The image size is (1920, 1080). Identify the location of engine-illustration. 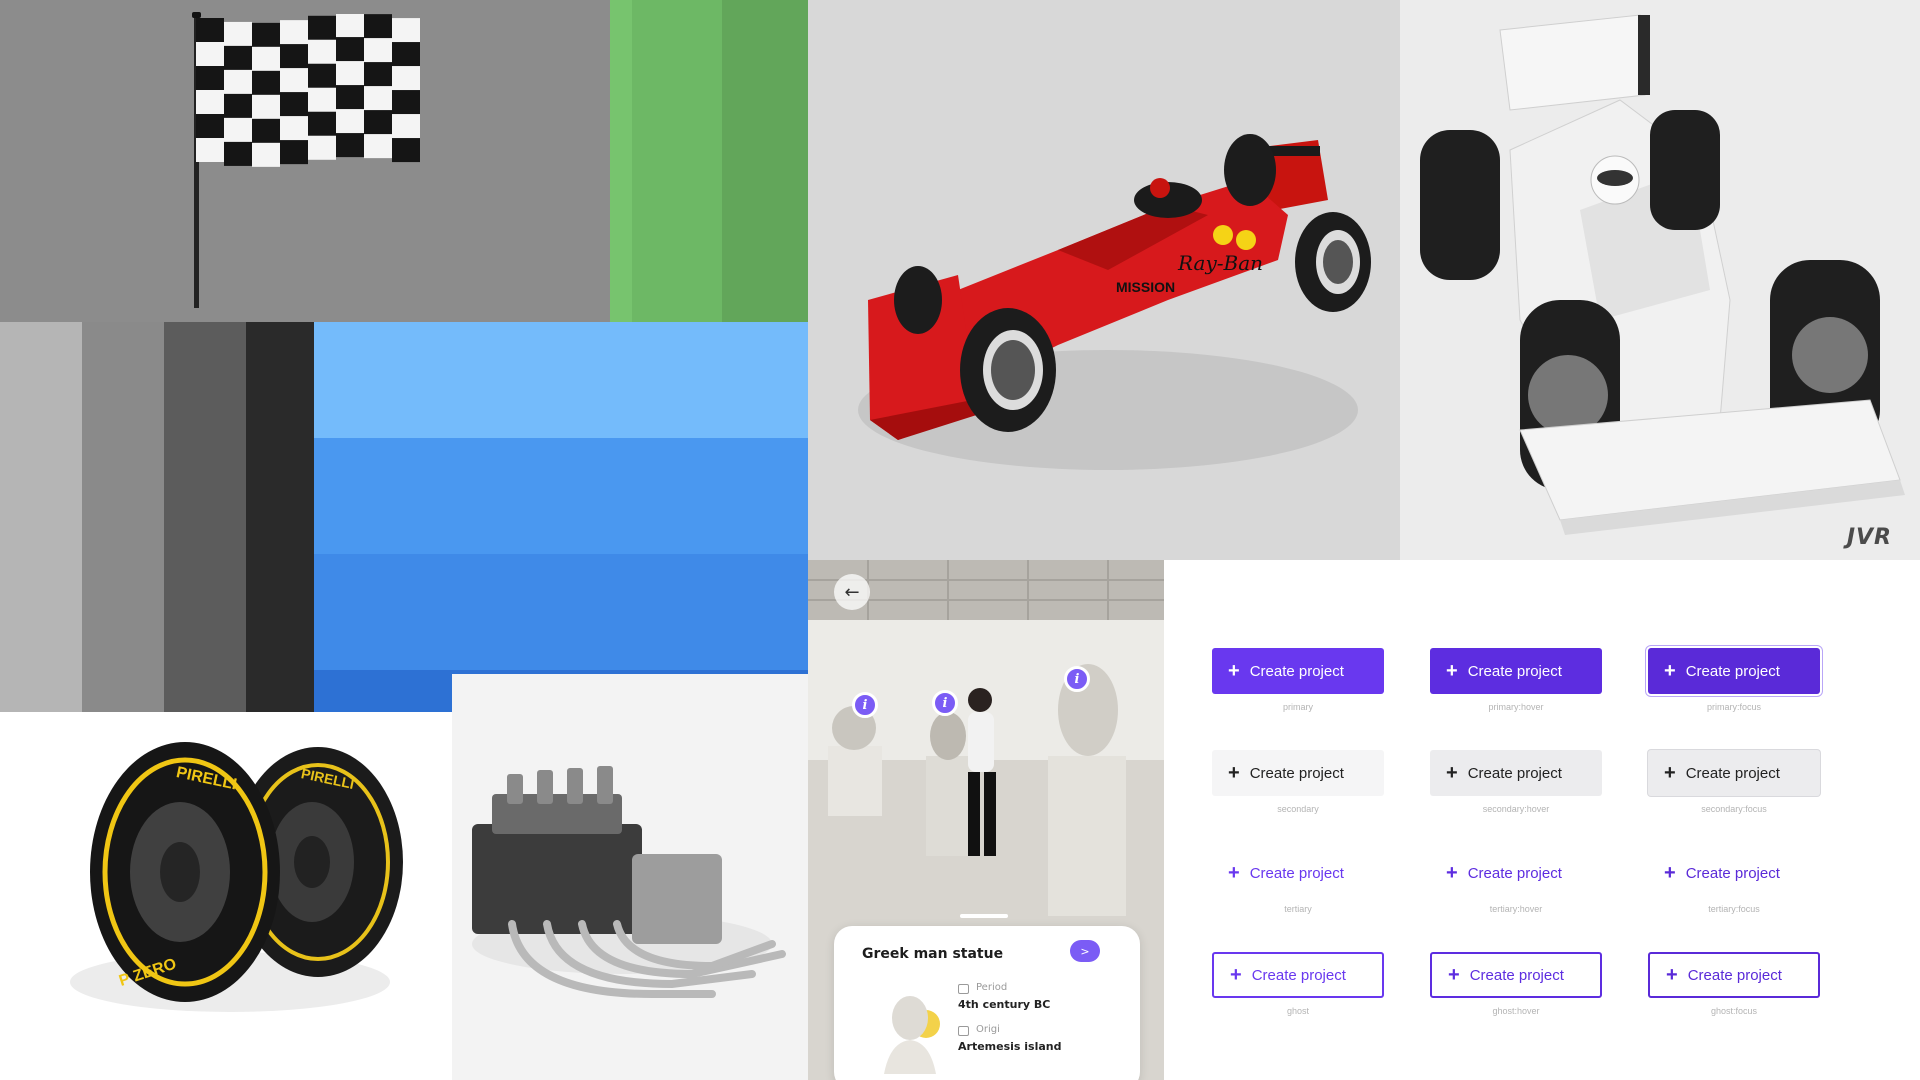
(629, 882).